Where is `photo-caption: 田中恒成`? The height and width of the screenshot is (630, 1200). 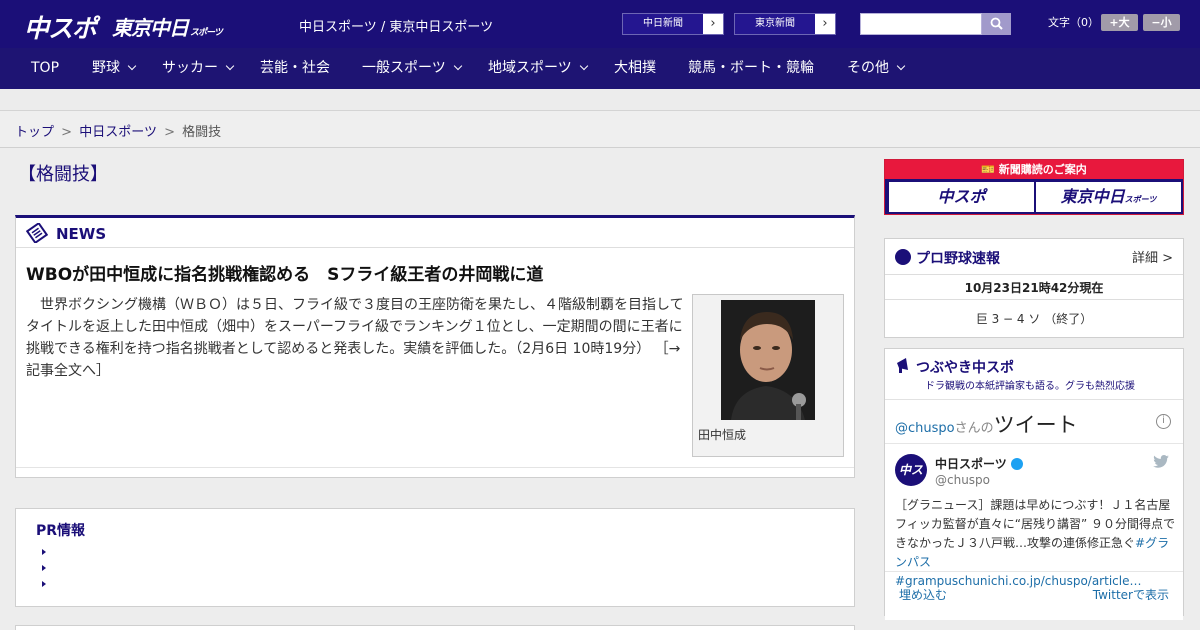
photo-caption: 田中恒成 is located at coordinates (722, 435).